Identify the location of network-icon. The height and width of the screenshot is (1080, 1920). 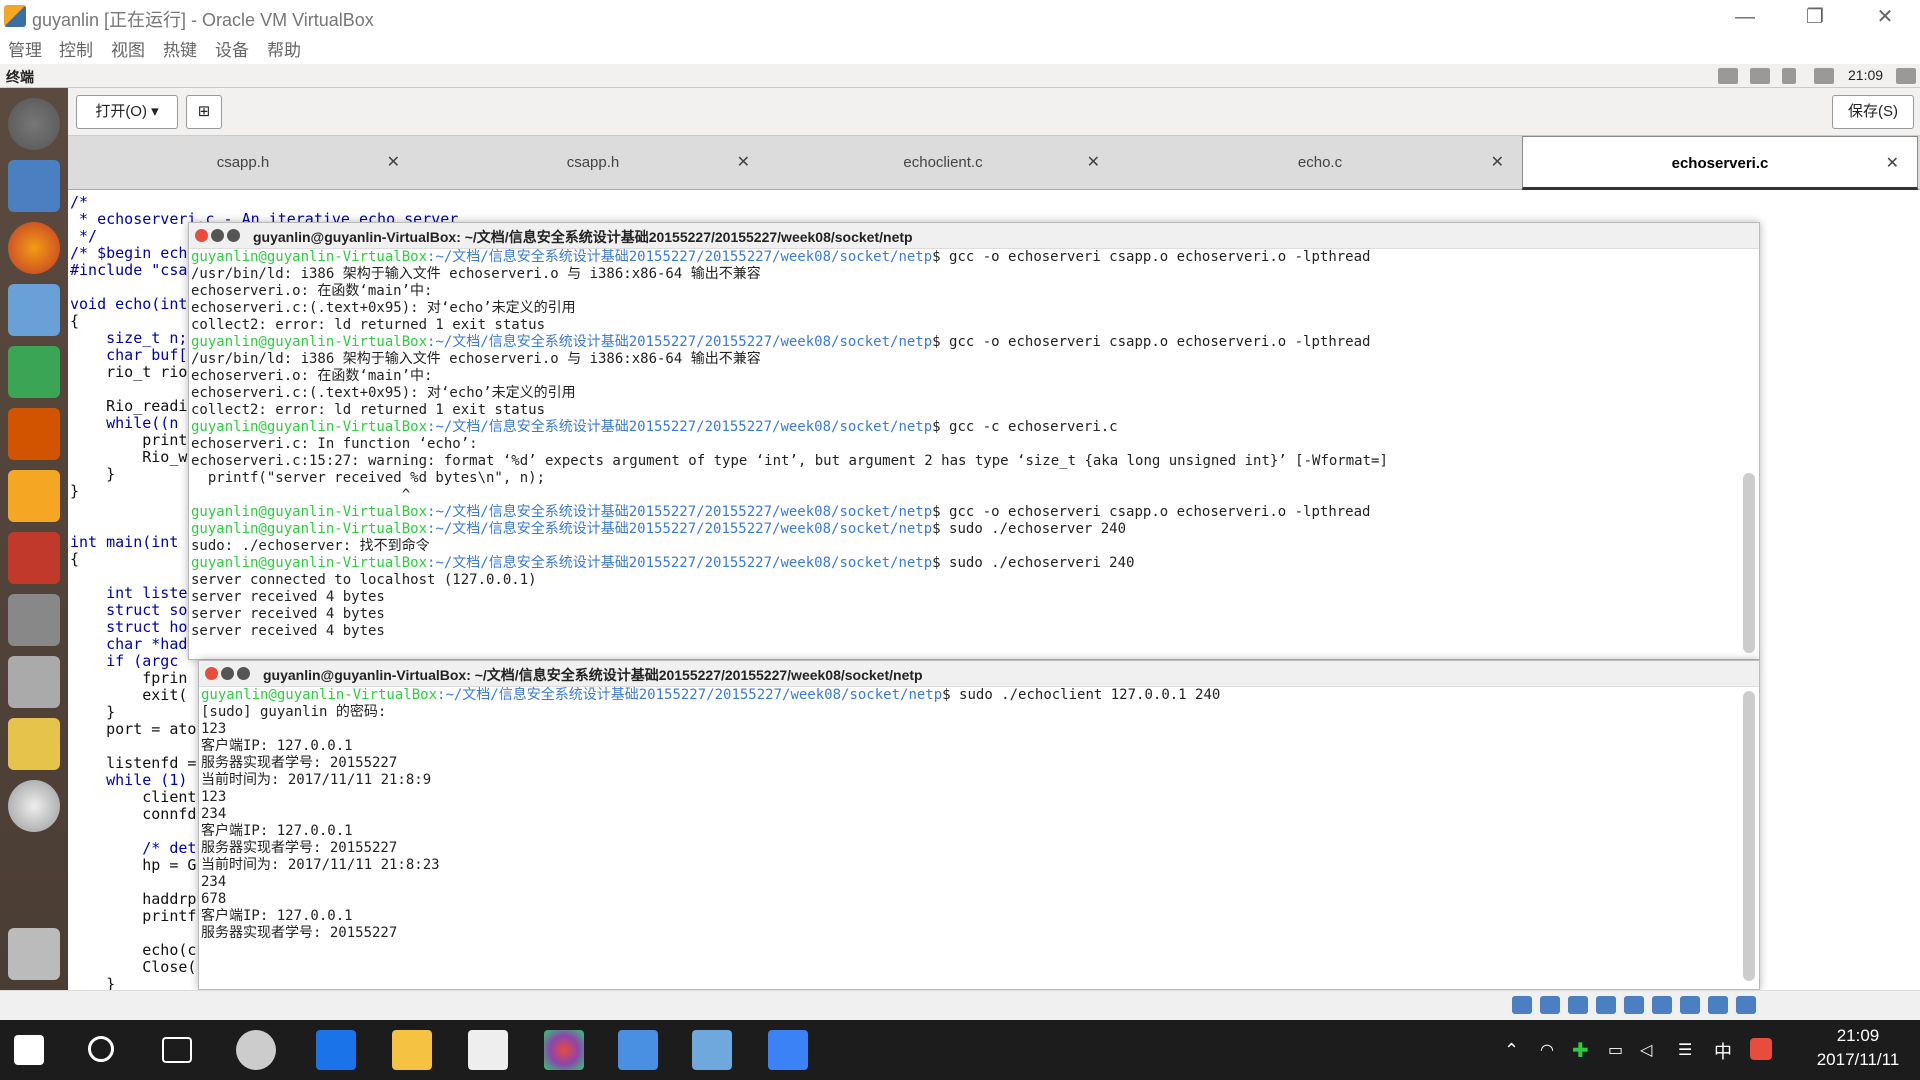
(1760, 76).